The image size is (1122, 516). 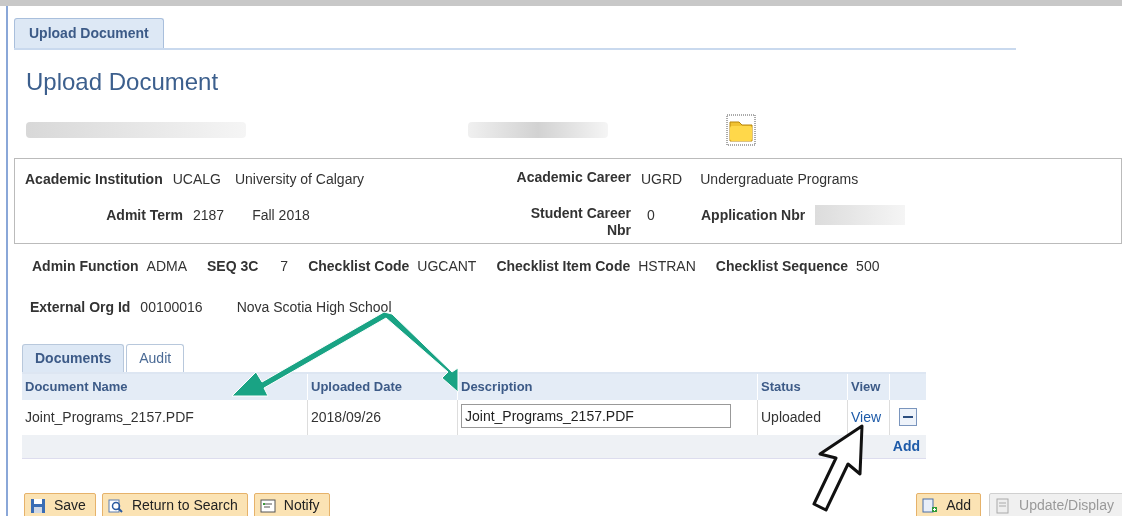 What do you see at coordinates (166, 266) in the screenshot?
I see `field-value: ADMA` at bounding box center [166, 266].